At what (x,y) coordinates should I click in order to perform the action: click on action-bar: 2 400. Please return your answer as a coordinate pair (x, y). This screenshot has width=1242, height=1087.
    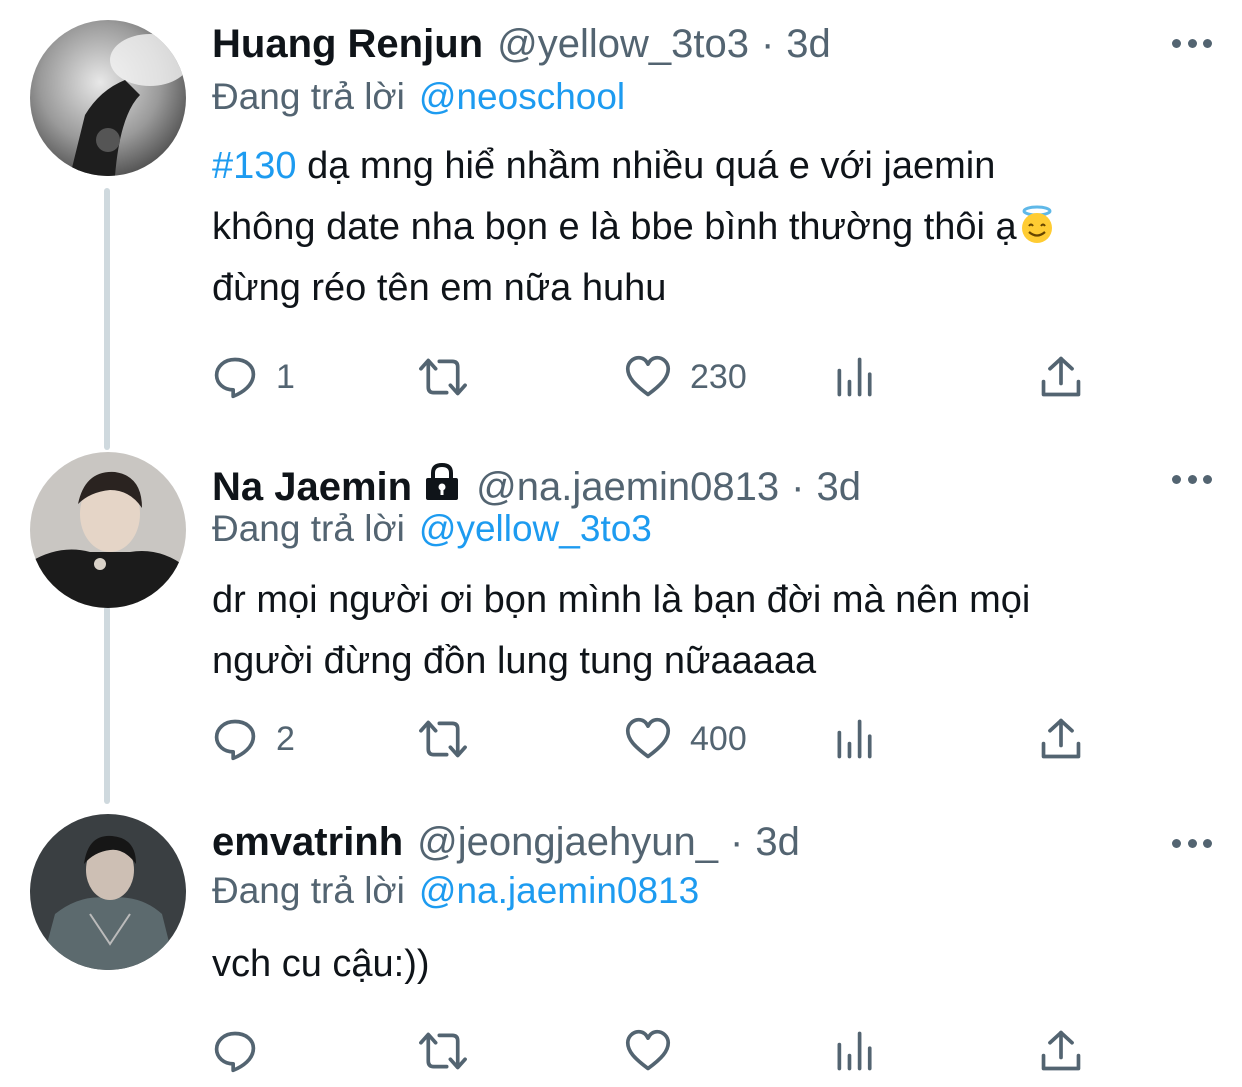
    Looking at the image, I should click on (662, 739).